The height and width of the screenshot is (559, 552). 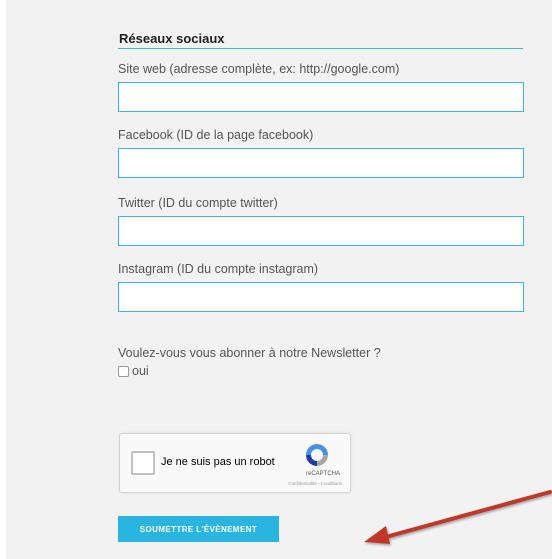 What do you see at coordinates (140, 371) in the screenshot?
I see `newsletter-option-label: oui` at bounding box center [140, 371].